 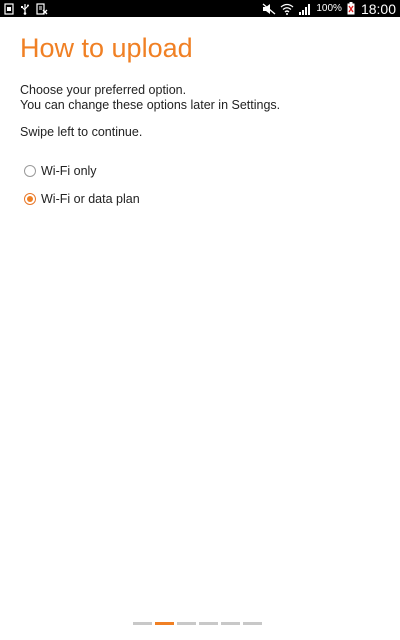 I want to click on file-icon, so click(x=42, y=8).